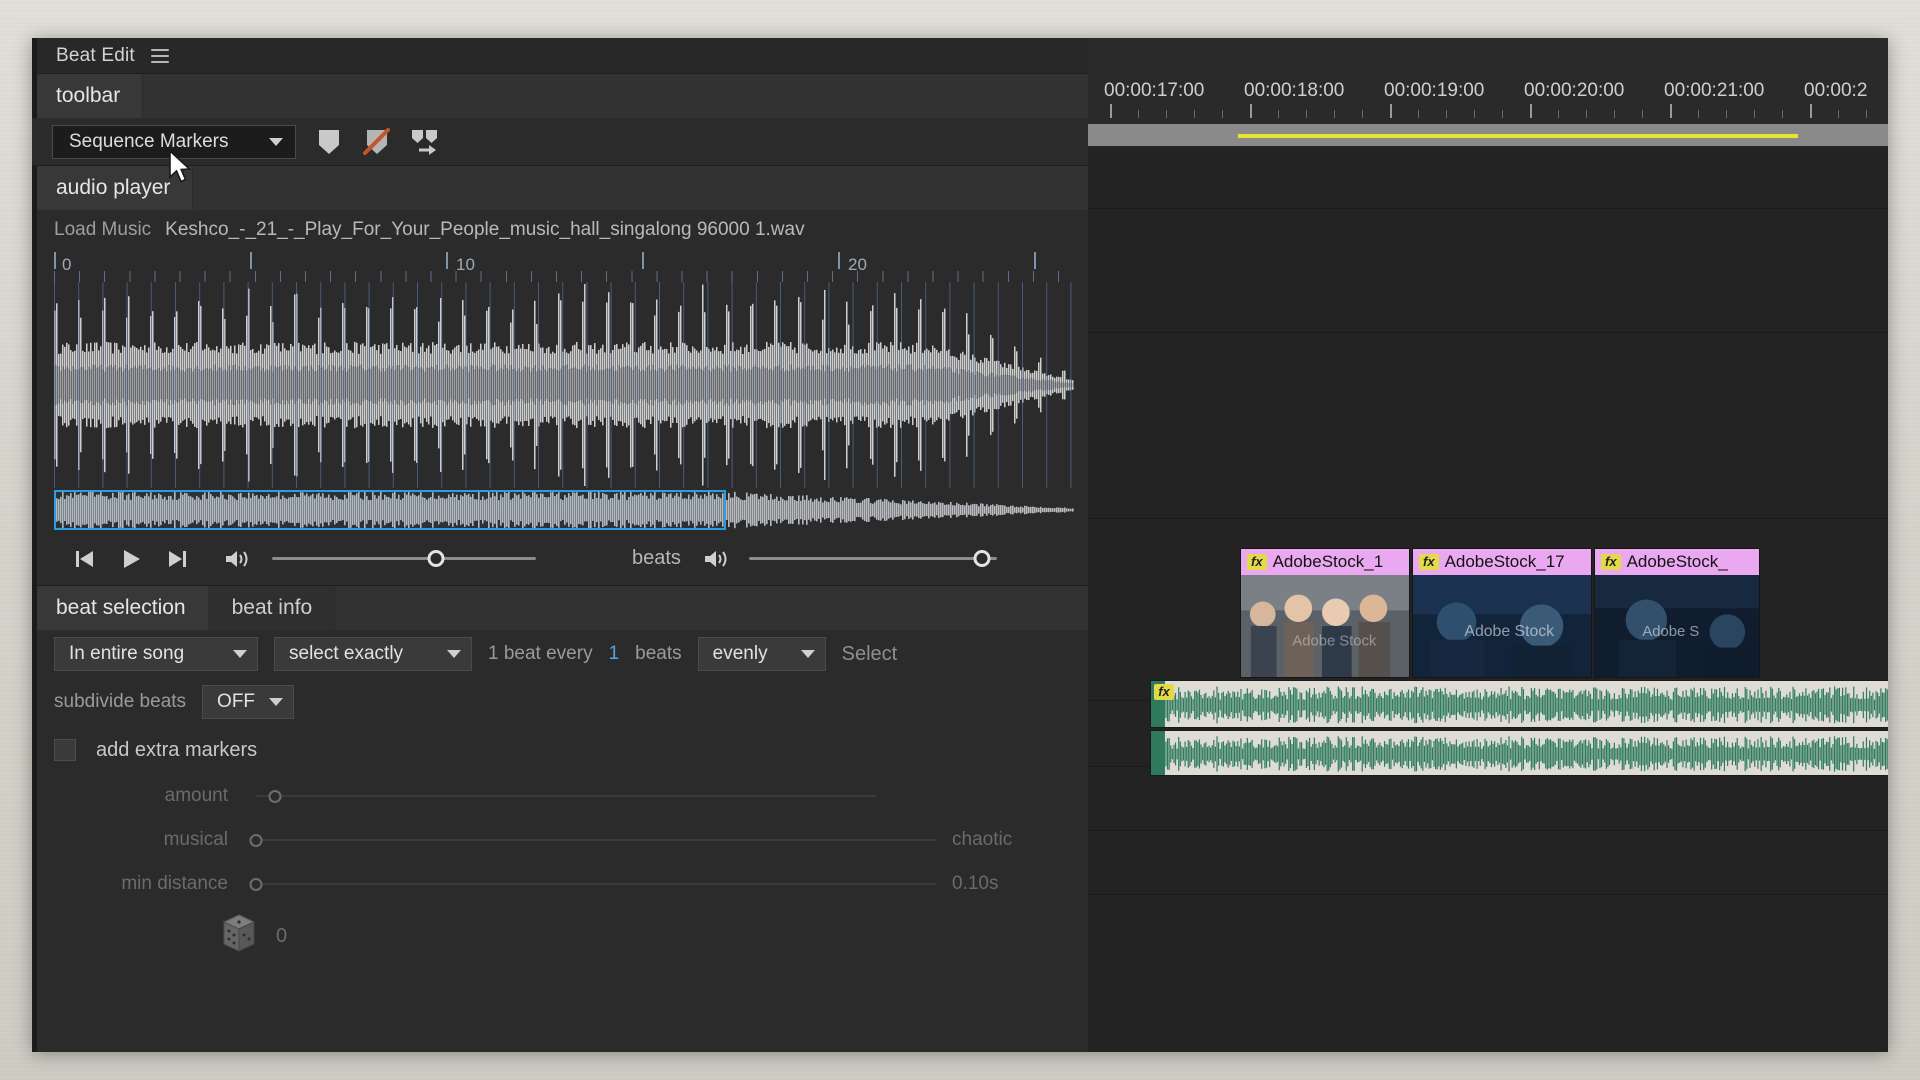 Image resolution: width=1920 pixels, height=1080 pixels. What do you see at coordinates (404, 559) in the screenshot?
I see `volume-slider` at bounding box center [404, 559].